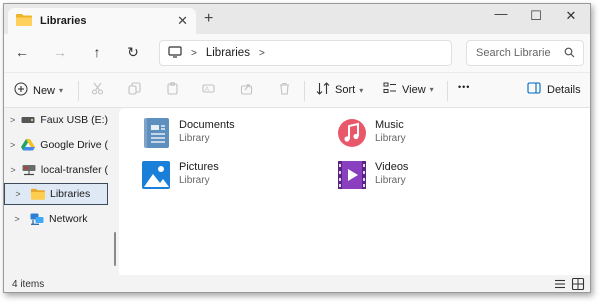  Describe the element at coordinates (115, 249) in the screenshot. I see `sidebar-scrollbar` at that location.